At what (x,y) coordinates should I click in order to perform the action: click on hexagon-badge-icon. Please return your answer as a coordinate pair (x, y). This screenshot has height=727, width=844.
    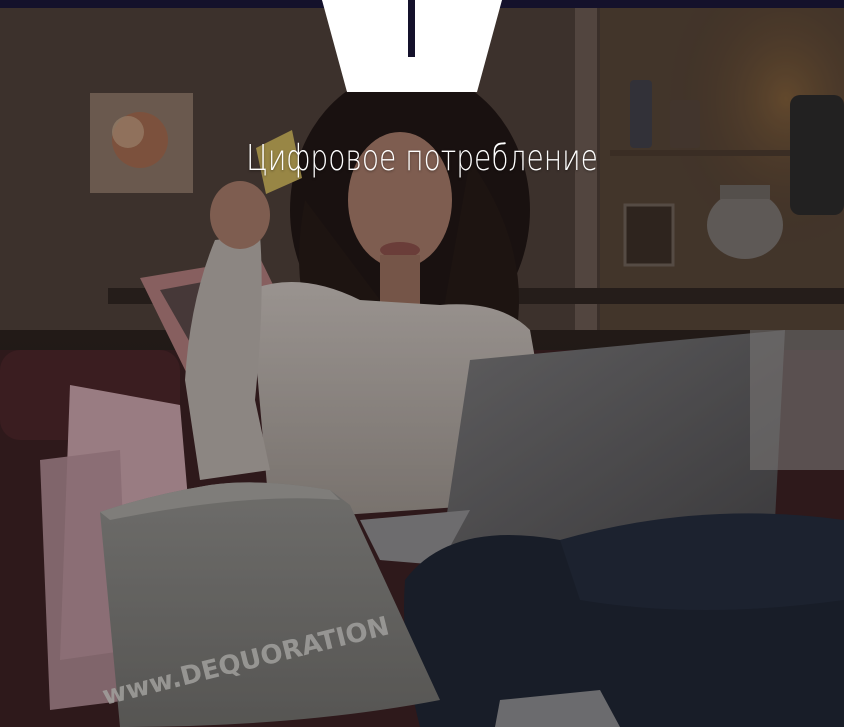
    Looking at the image, I should click on (412, 46).